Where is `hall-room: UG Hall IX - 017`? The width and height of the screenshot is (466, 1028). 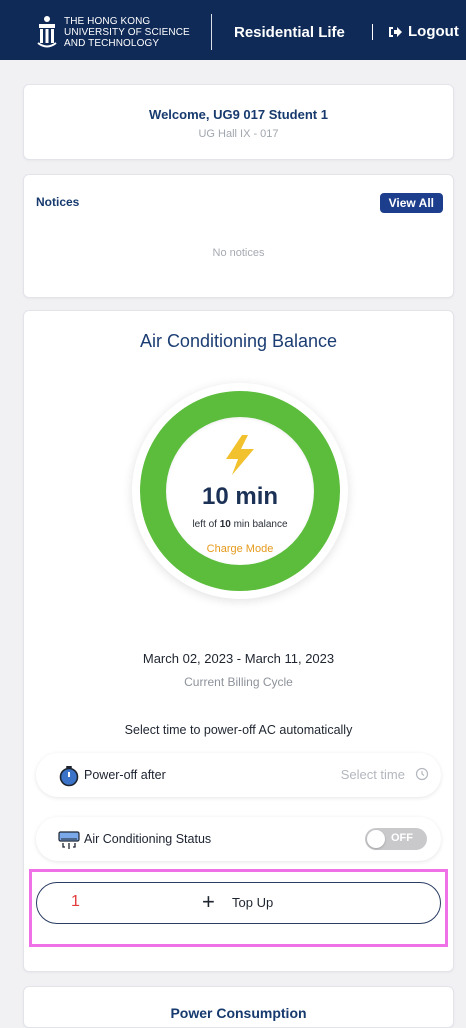
hall-room: UG Hall IX - 017 is located at coordinates (238, 134).